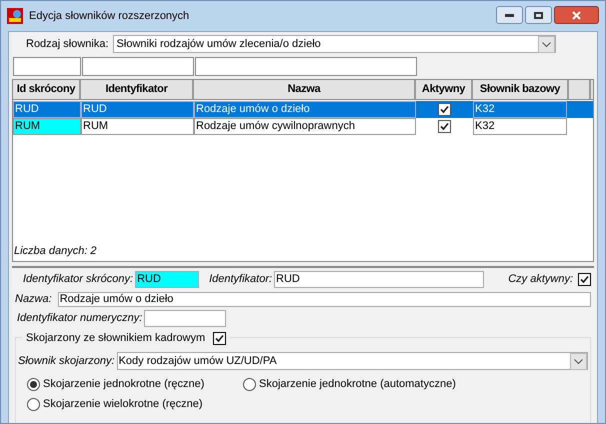  Describe the element at coordinates (379, 279) in the screenshot. I see `identifier-field: RUD` at that location.